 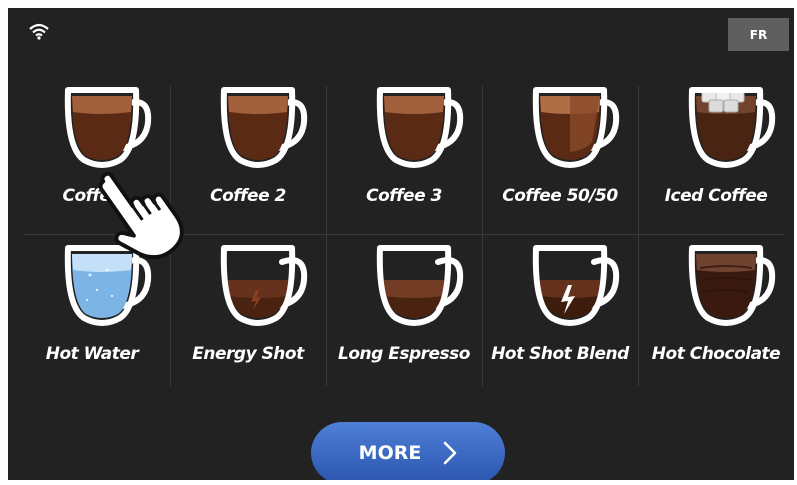 What do you see at coordinates (141, 215) in the screenshot?
I see `pointing-hand-icon` at bounding box center [141, 215].